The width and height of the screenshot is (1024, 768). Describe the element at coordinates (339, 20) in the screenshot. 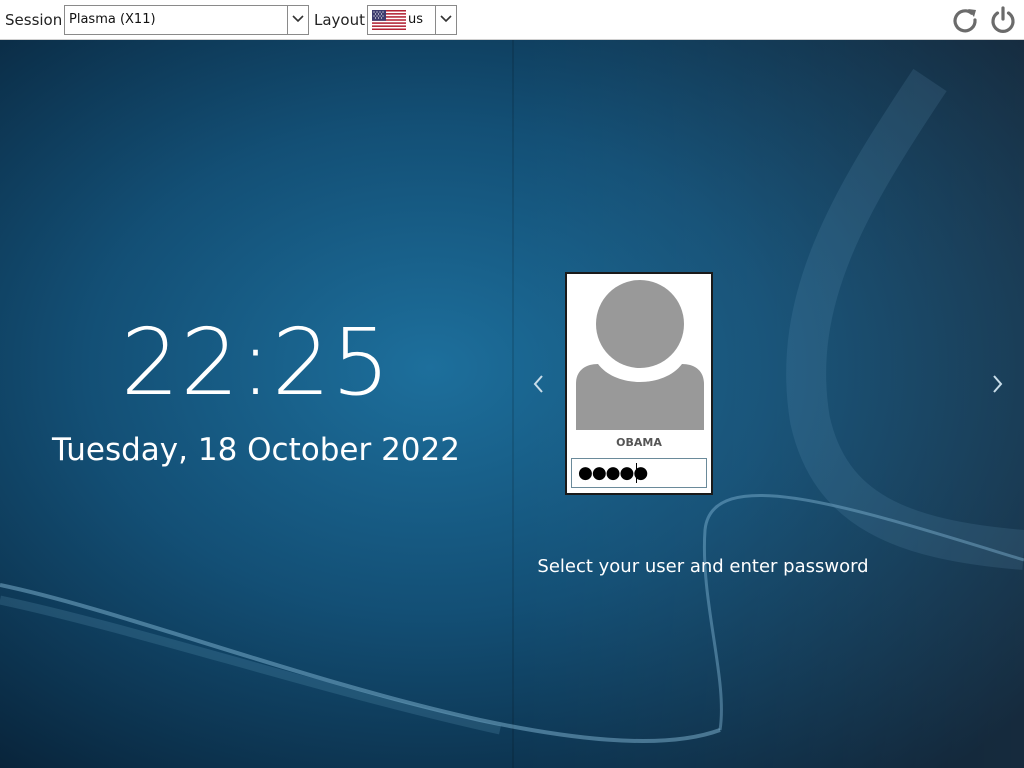

I see `layout-label: Layout` at that location.